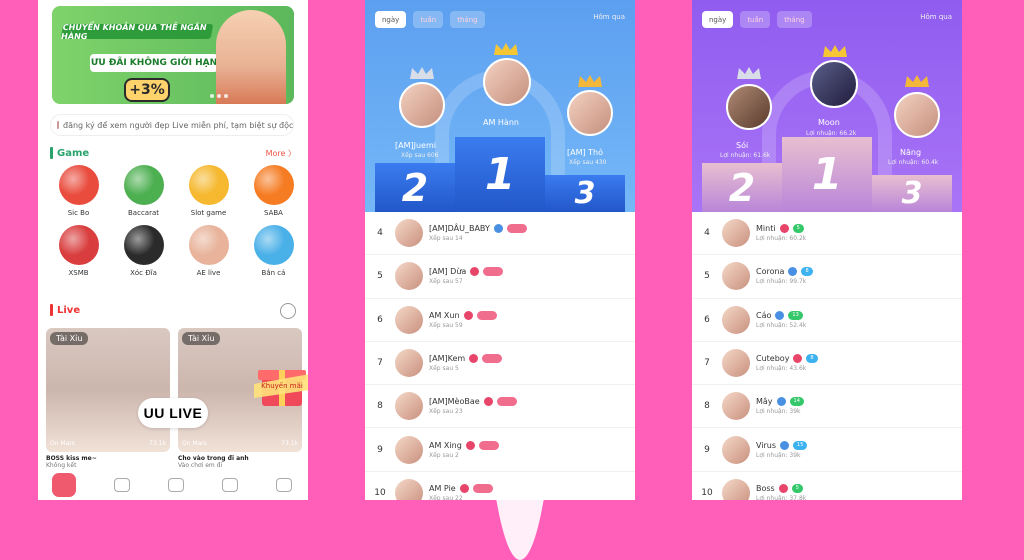 The image size is (1024, 560). Describe the element at coordinates (445, 445) in the screenshot. I see `user-name: AM Xing` at that location.